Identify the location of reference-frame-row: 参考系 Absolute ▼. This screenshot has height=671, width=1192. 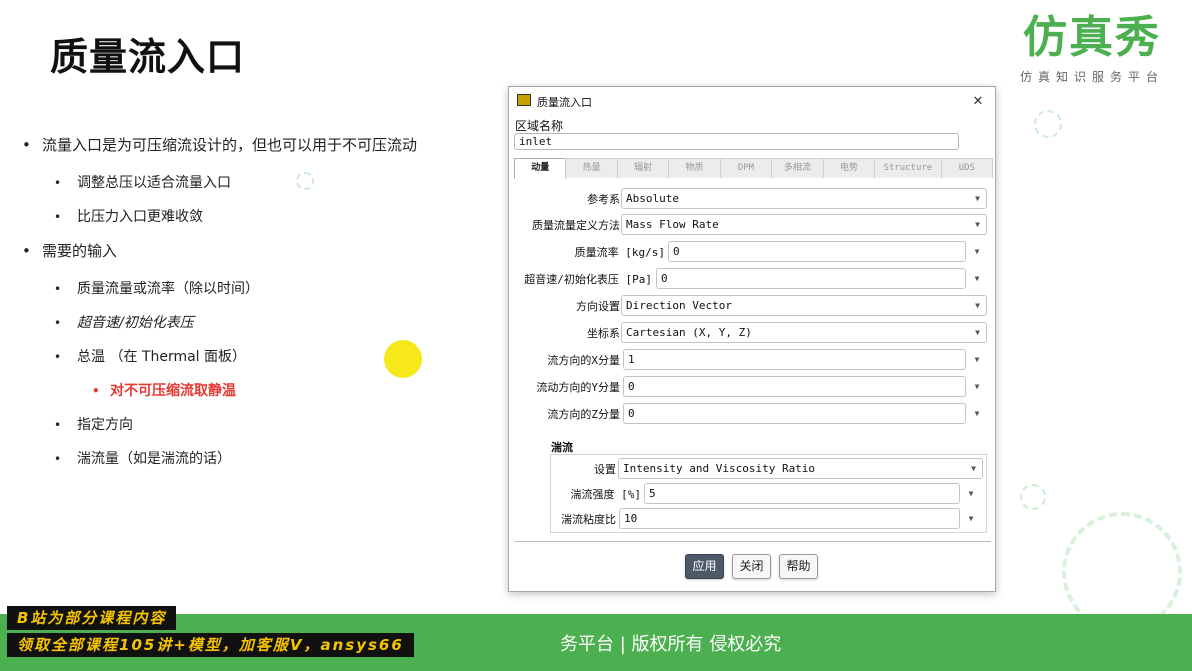
(753, 198).